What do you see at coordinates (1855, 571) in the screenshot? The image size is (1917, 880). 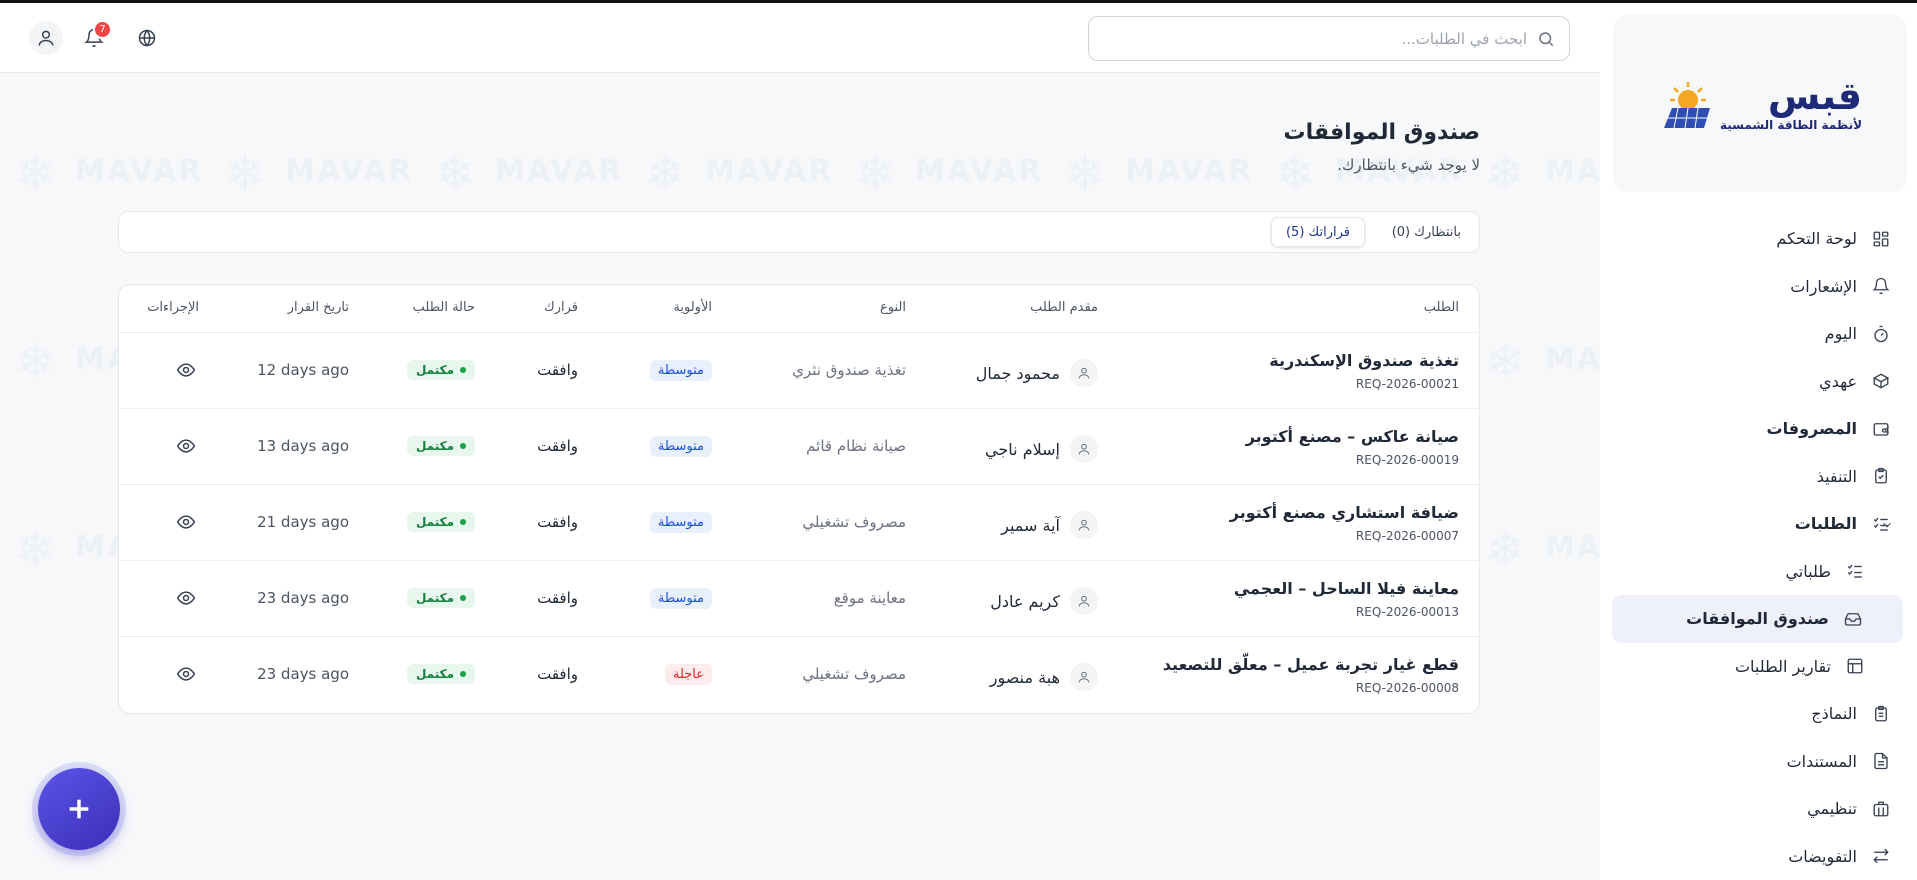 I see `list-checks-icon` at bounding box center [1855, 571].